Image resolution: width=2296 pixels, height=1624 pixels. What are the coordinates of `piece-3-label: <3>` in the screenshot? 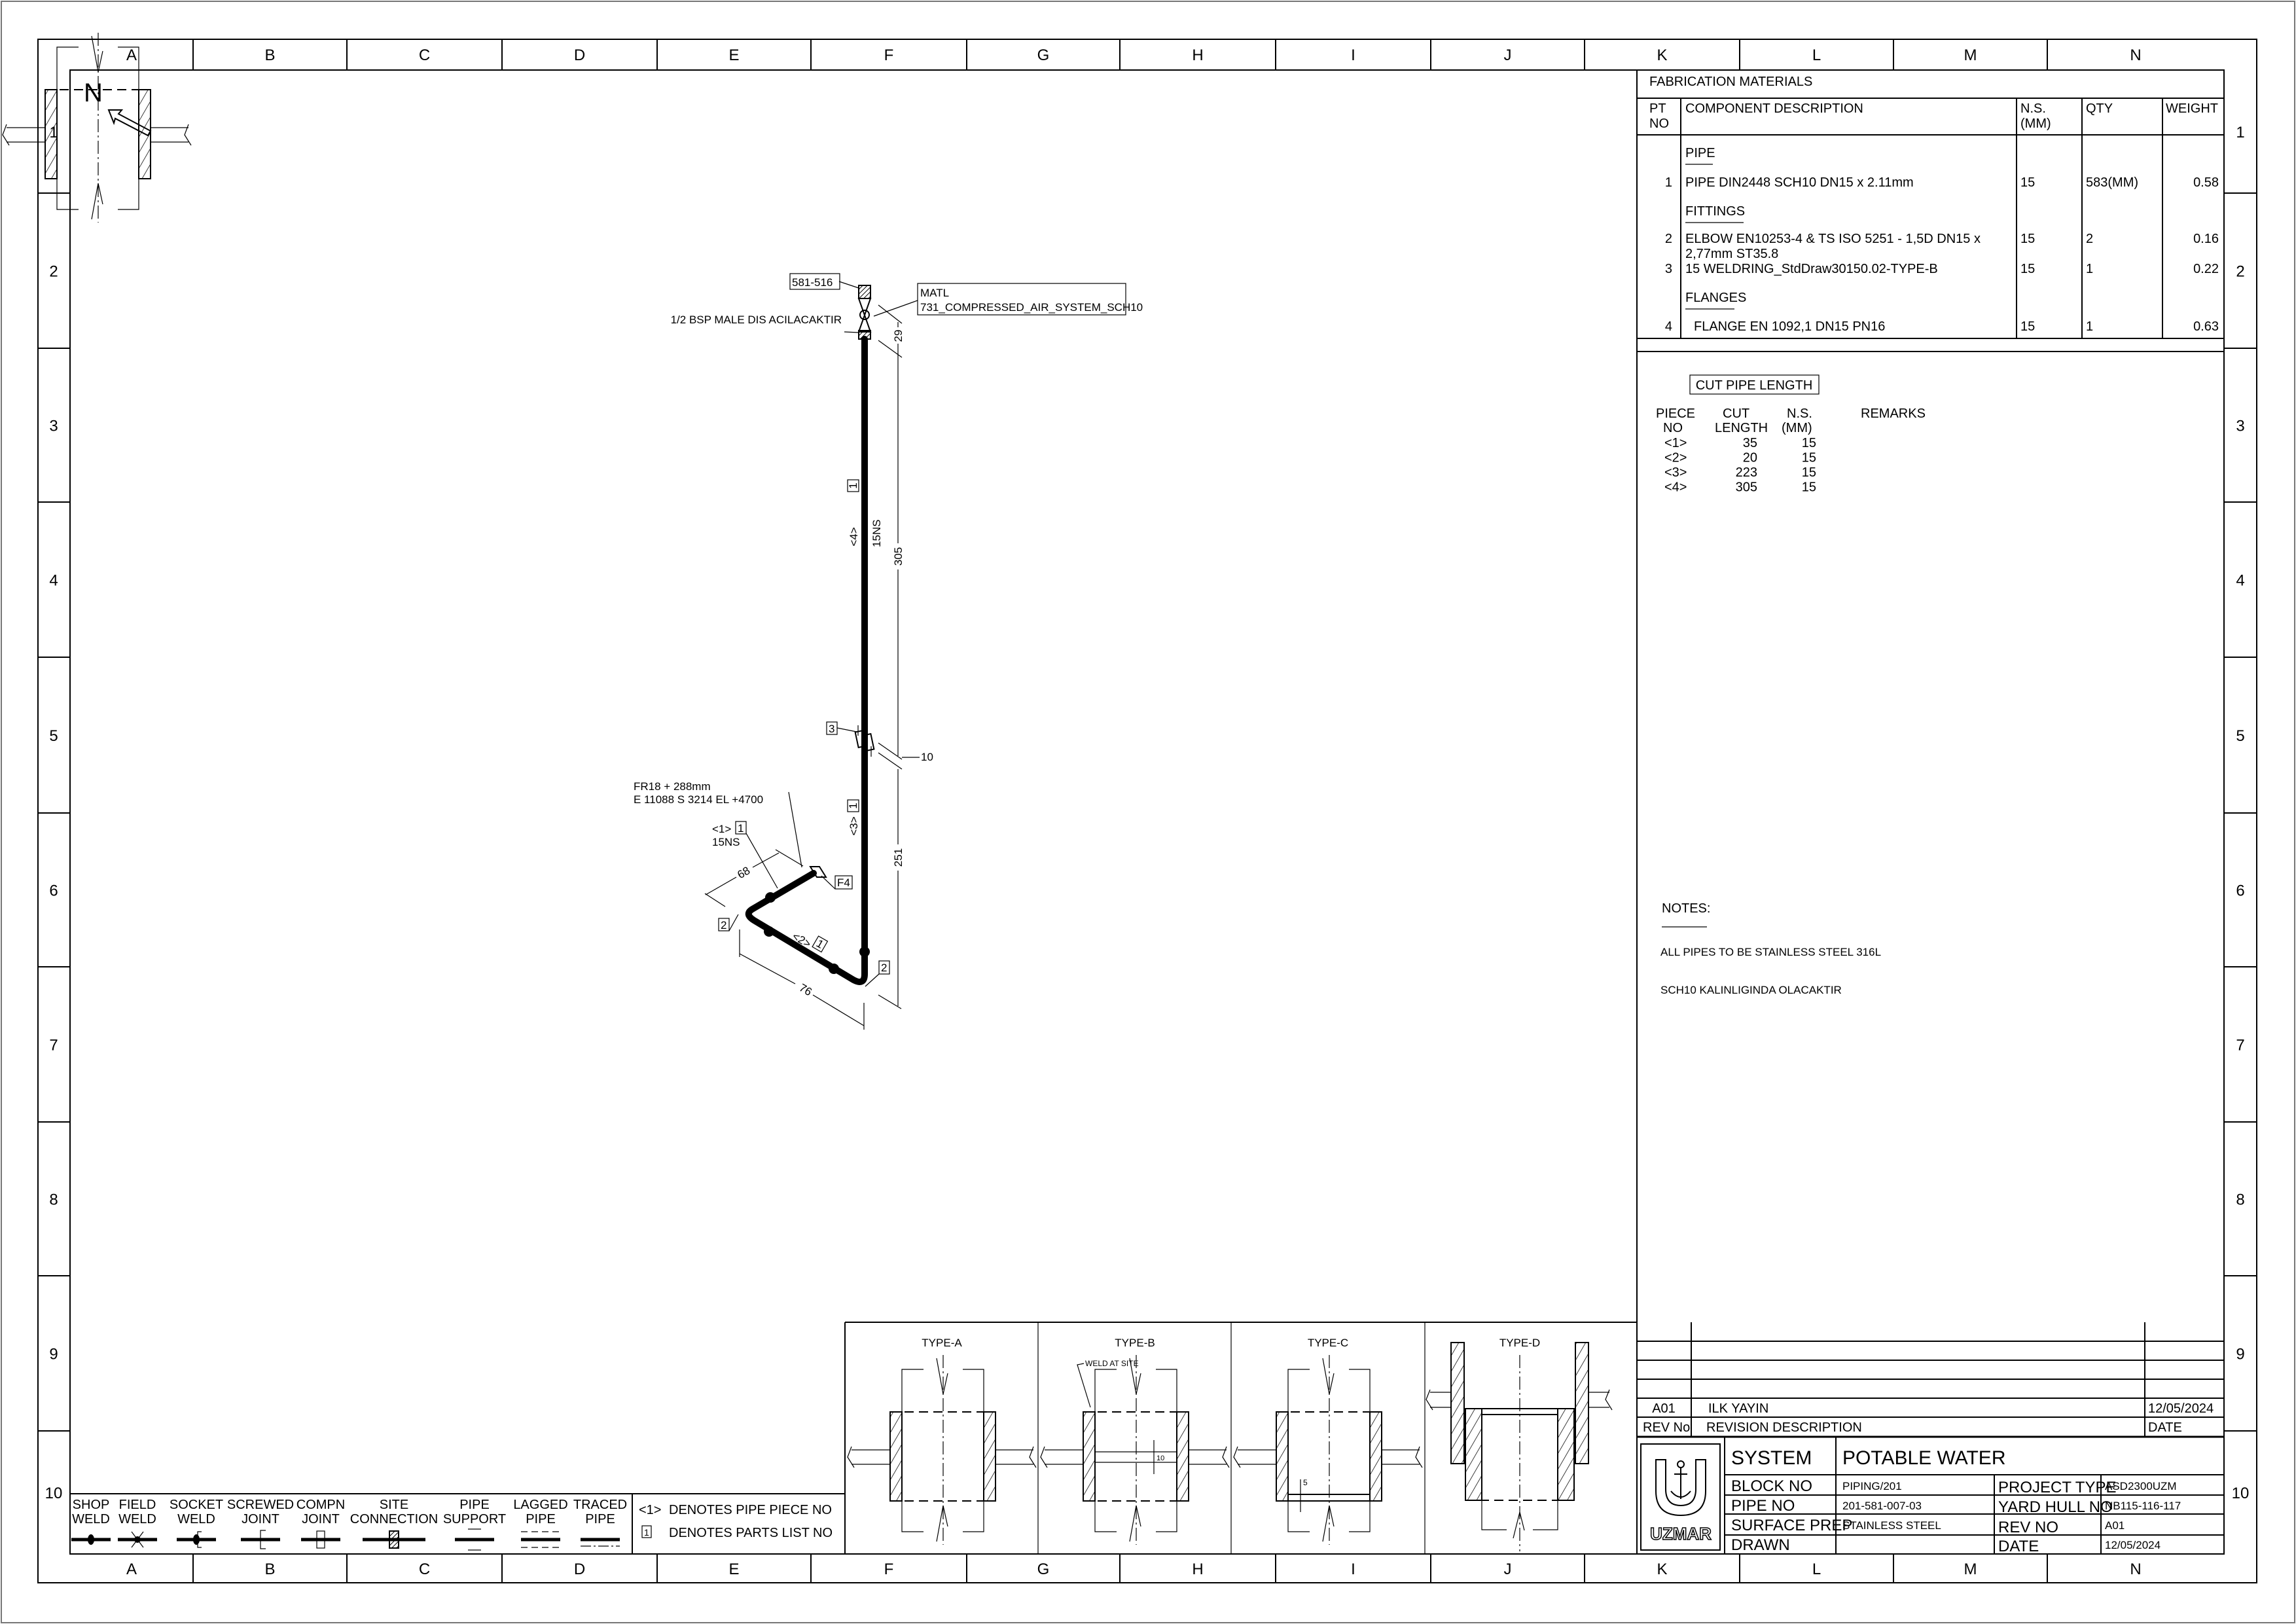 It's located at (854, 825).